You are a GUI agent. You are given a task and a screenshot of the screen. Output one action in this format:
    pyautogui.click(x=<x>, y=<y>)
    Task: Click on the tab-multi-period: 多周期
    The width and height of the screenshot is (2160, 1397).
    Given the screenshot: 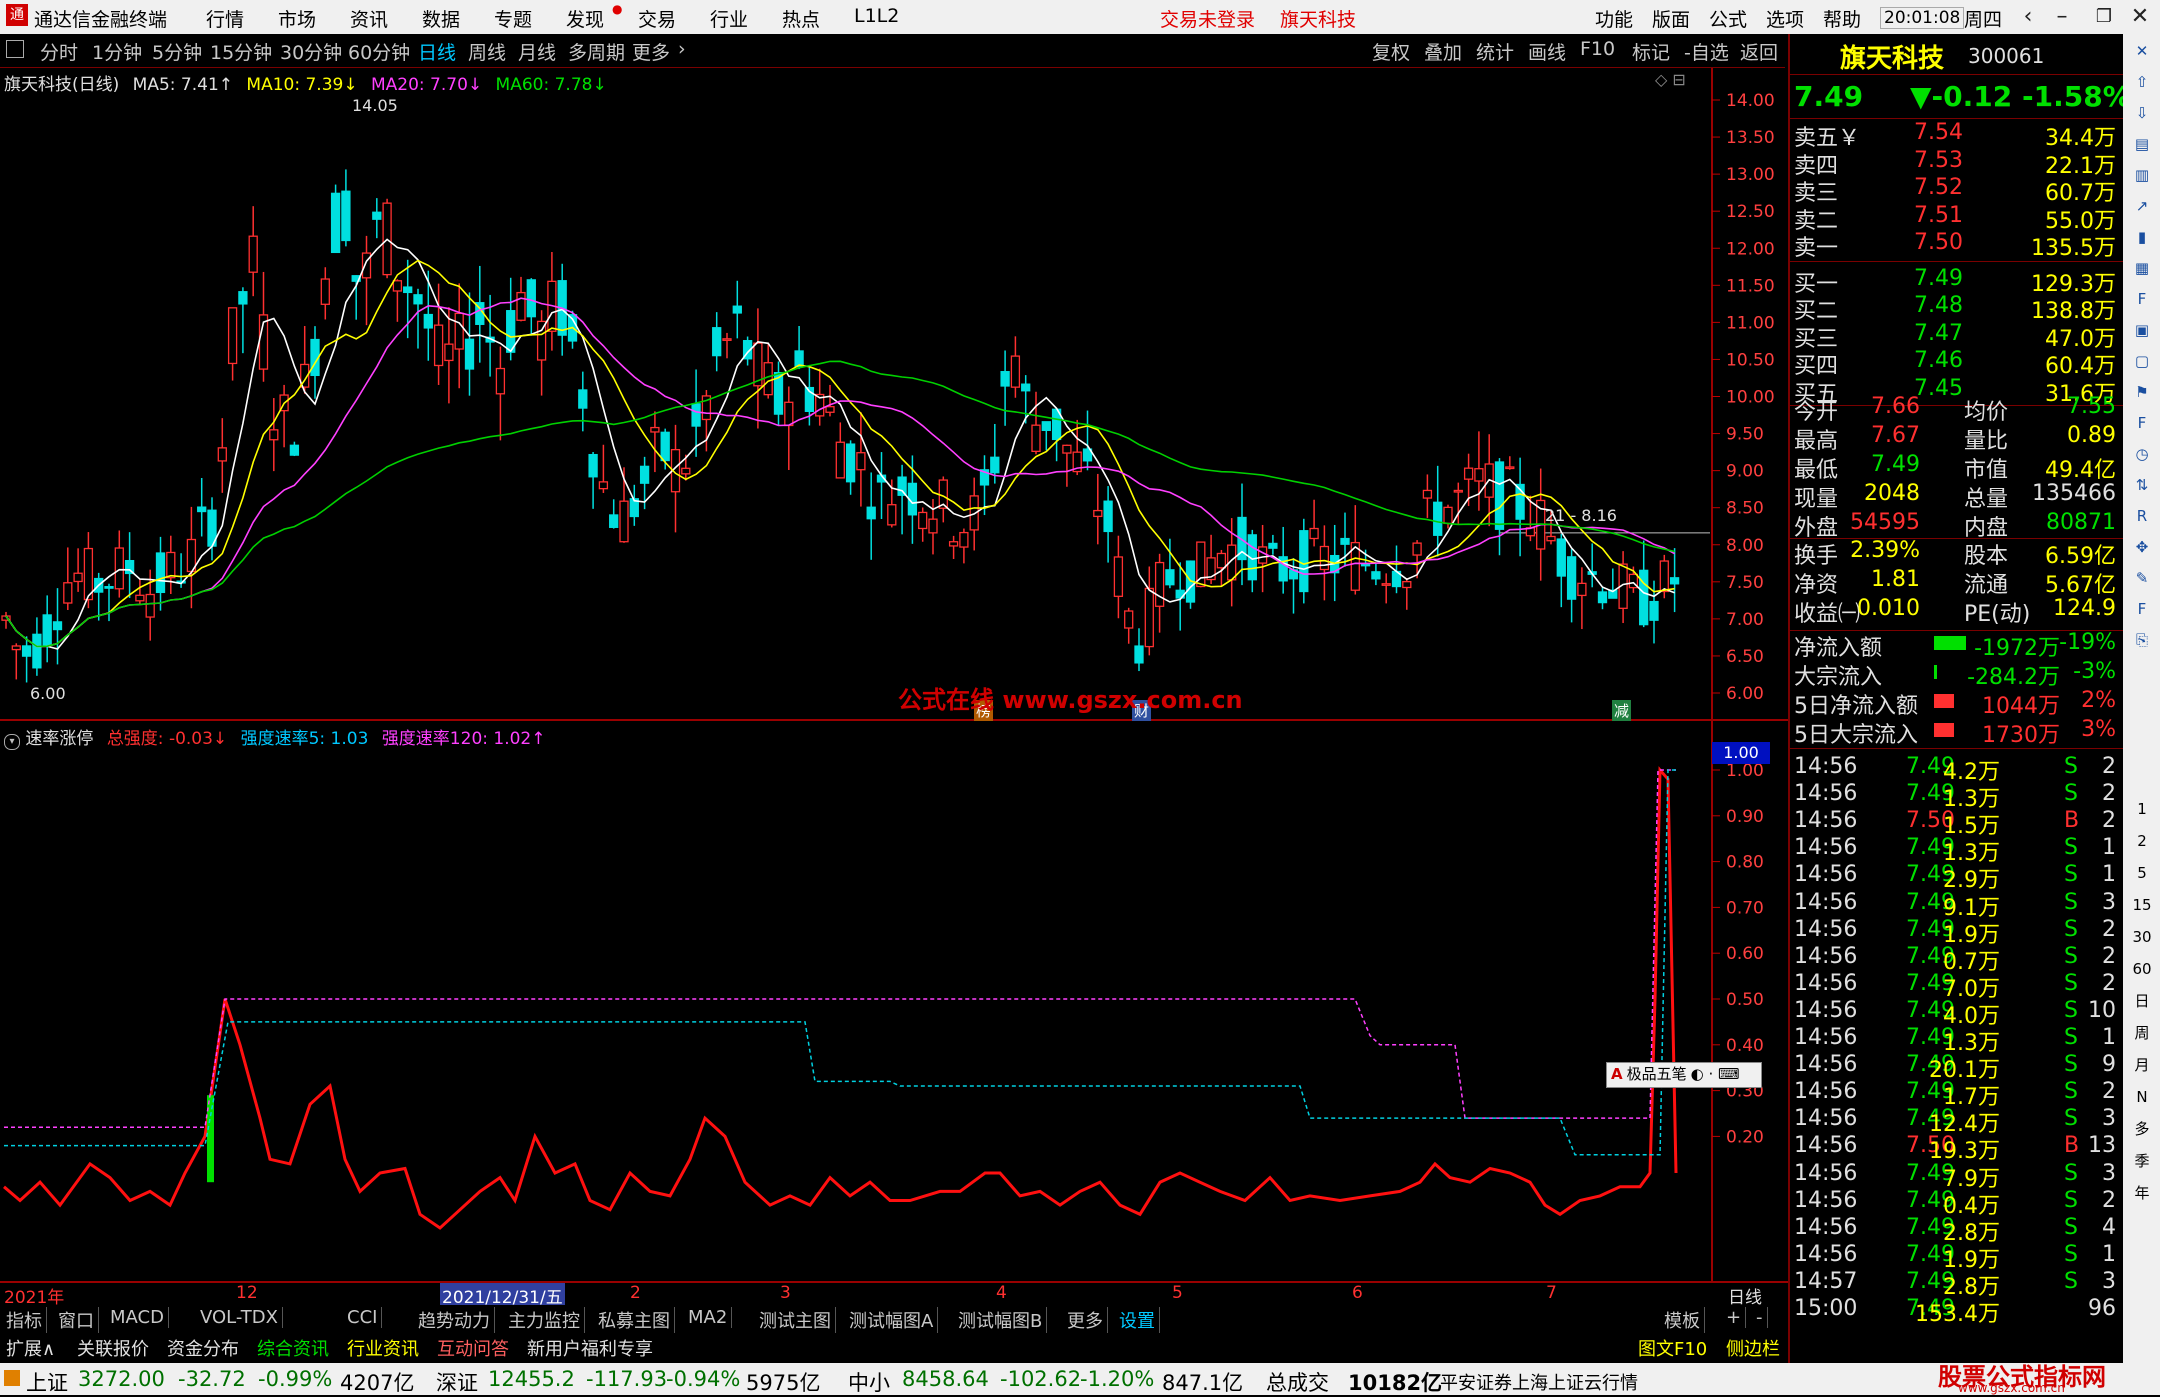 What is the action you would take?
    pyautogui.click(x=596, y=51)
    